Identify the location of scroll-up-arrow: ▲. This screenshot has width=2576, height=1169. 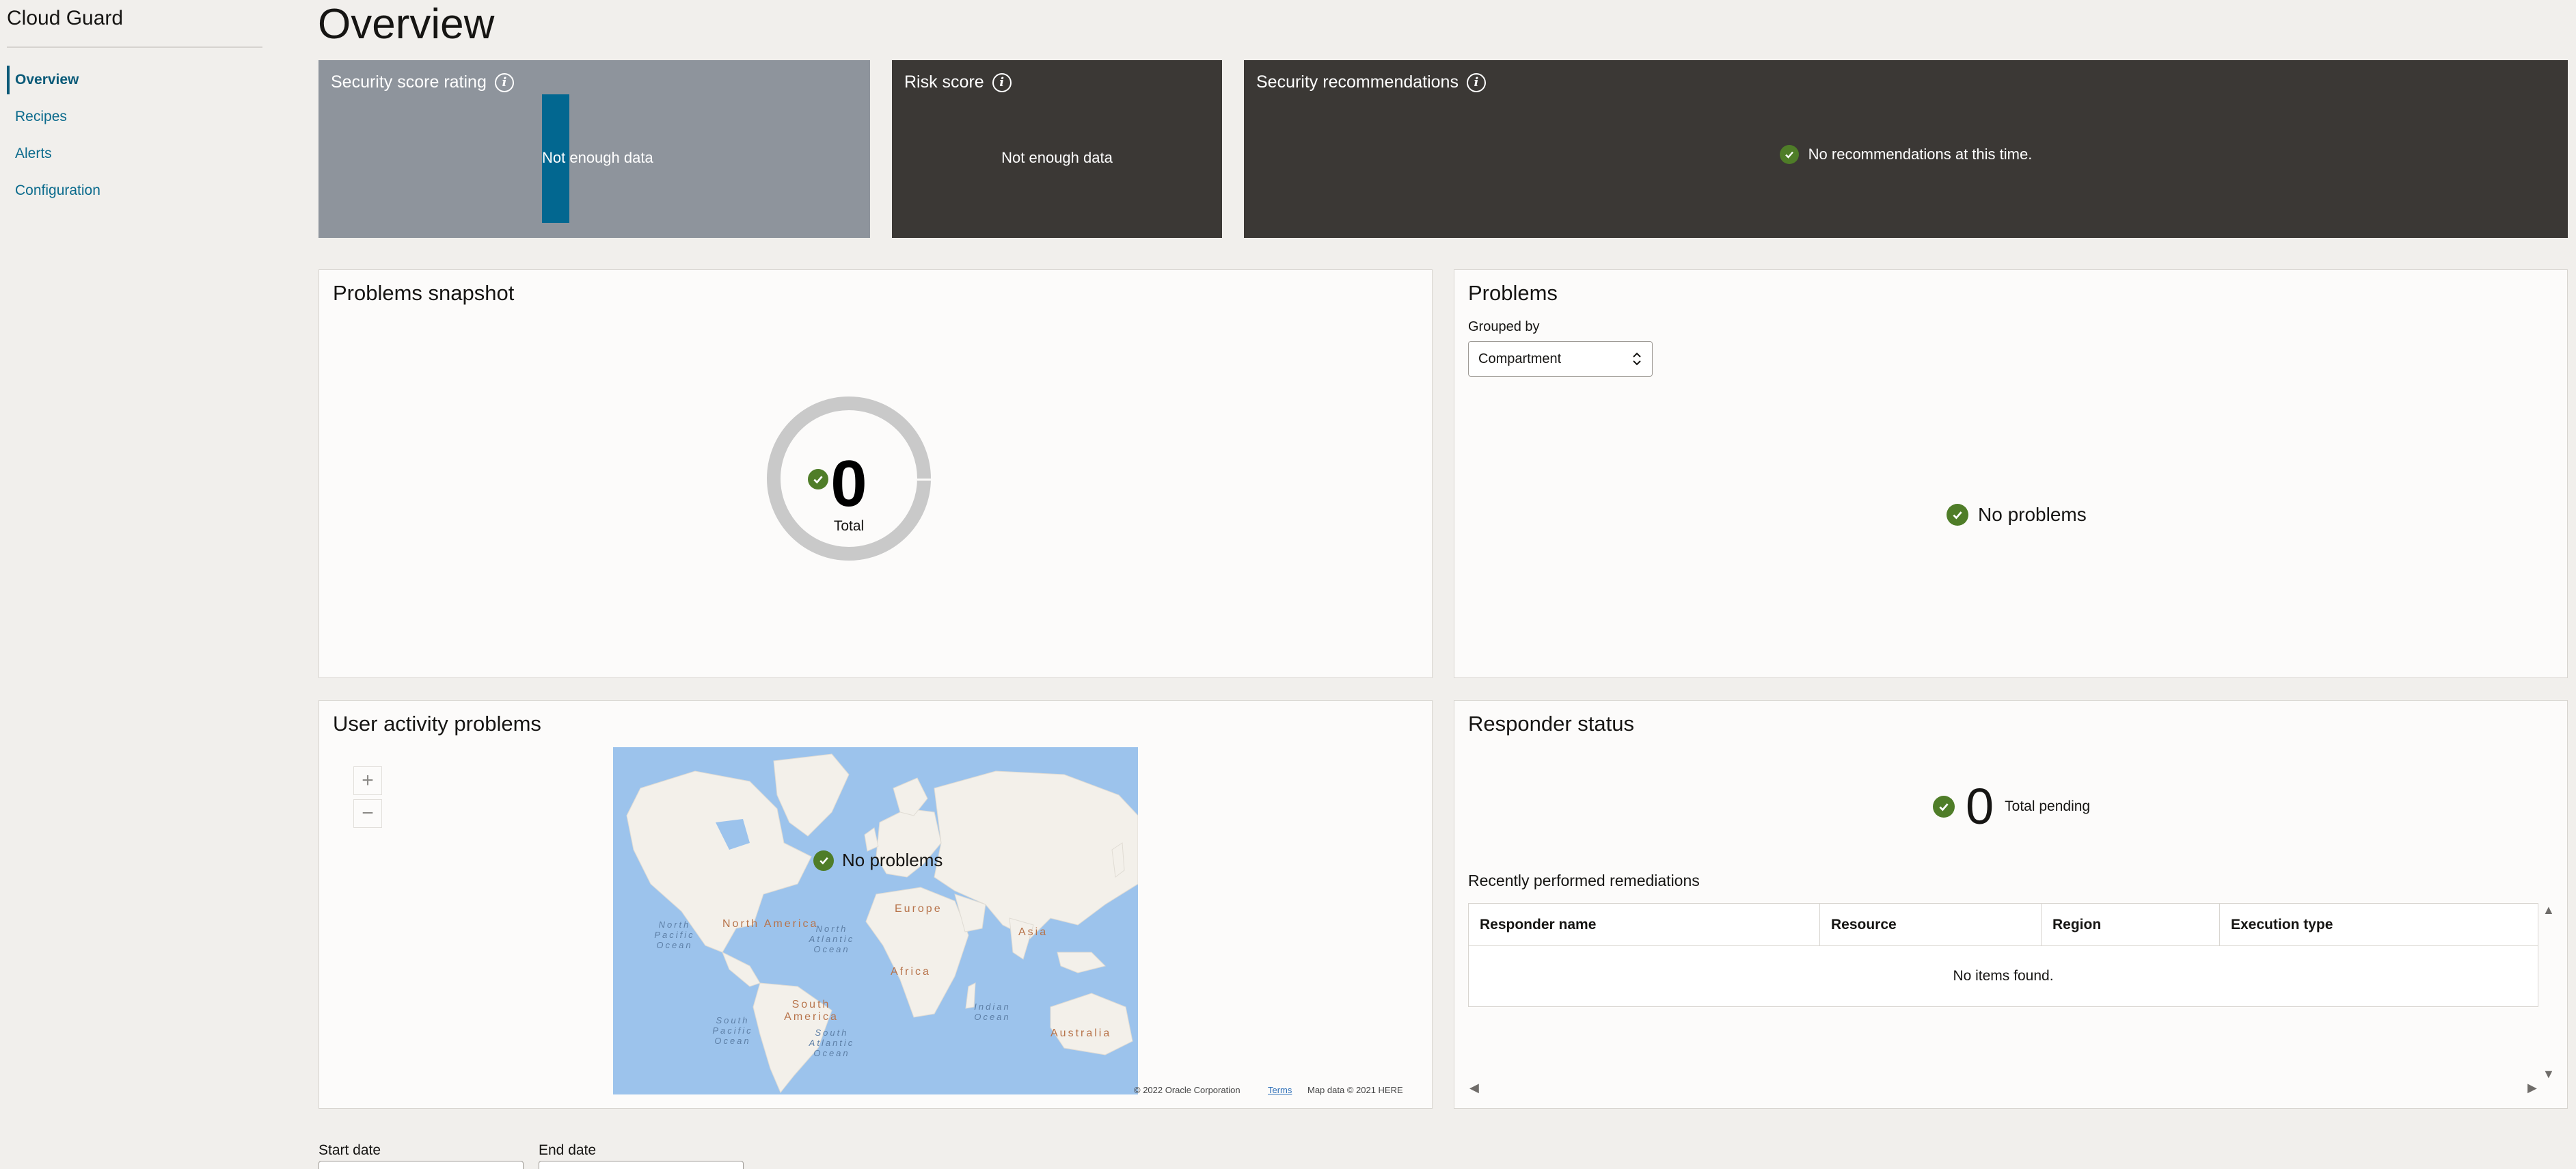
(2549, 910).